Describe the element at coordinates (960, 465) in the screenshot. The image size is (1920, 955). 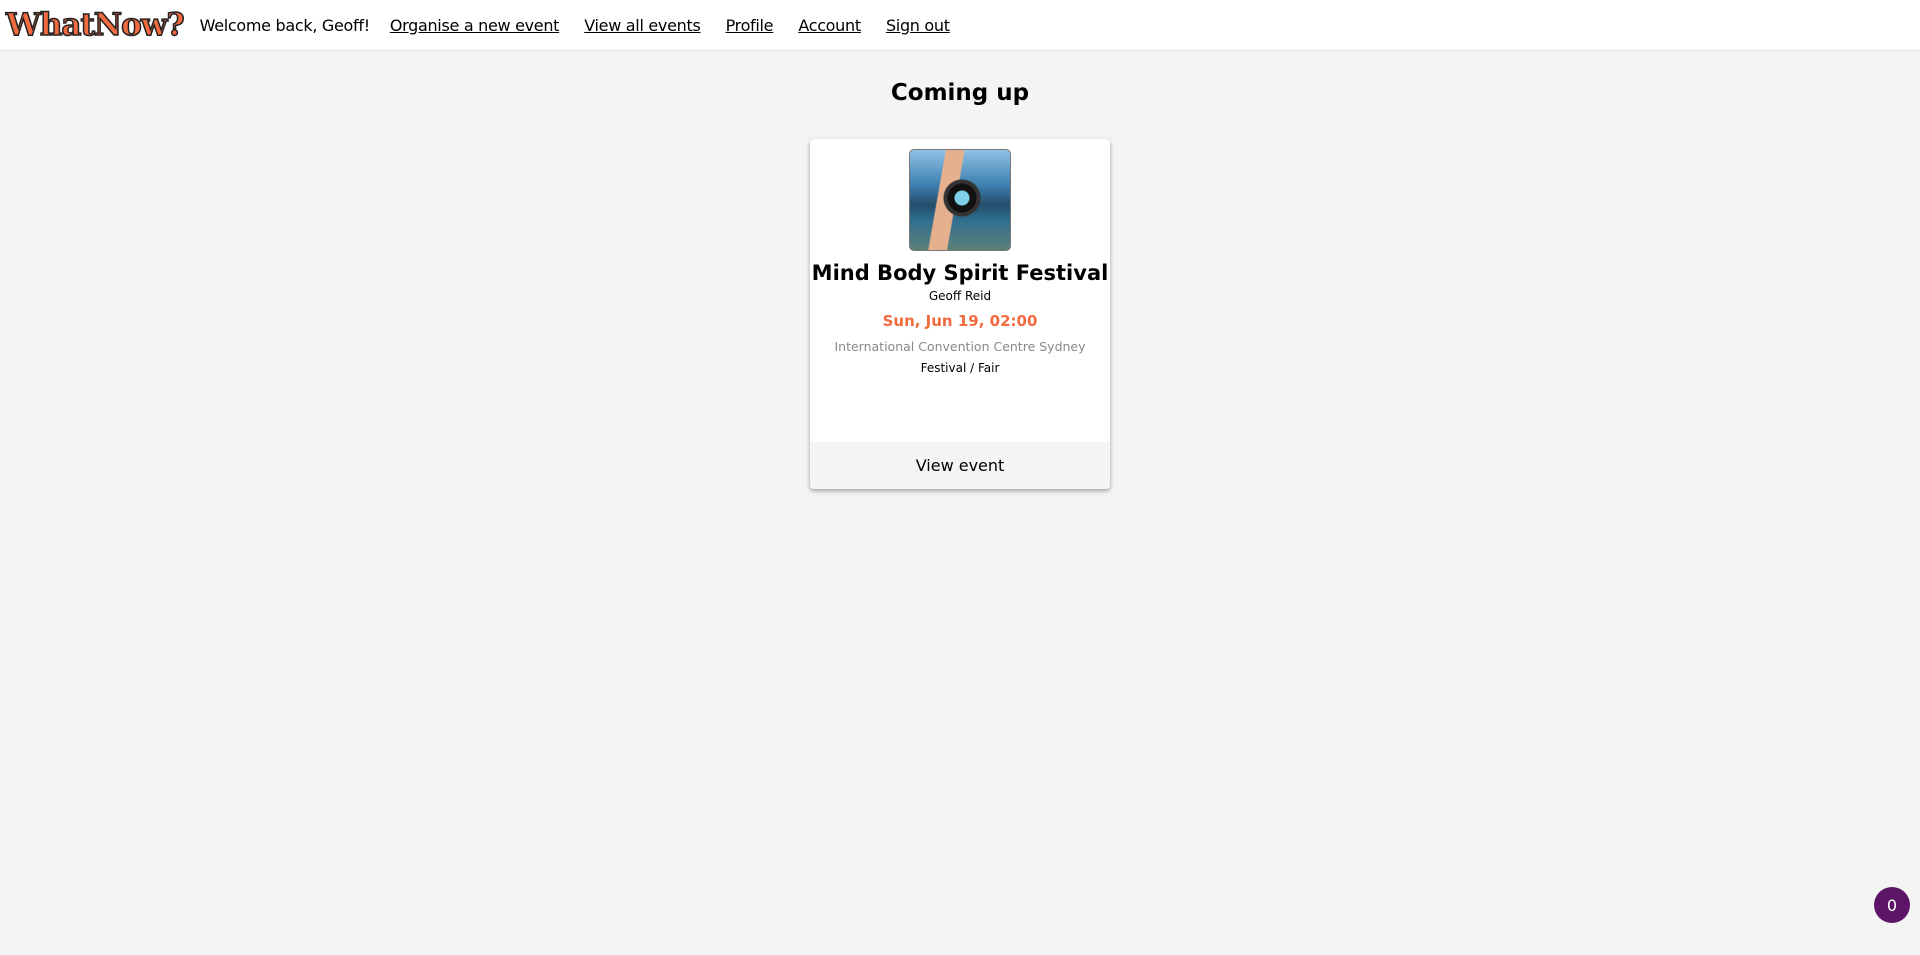
I see `view-event-button: View event` at that location.